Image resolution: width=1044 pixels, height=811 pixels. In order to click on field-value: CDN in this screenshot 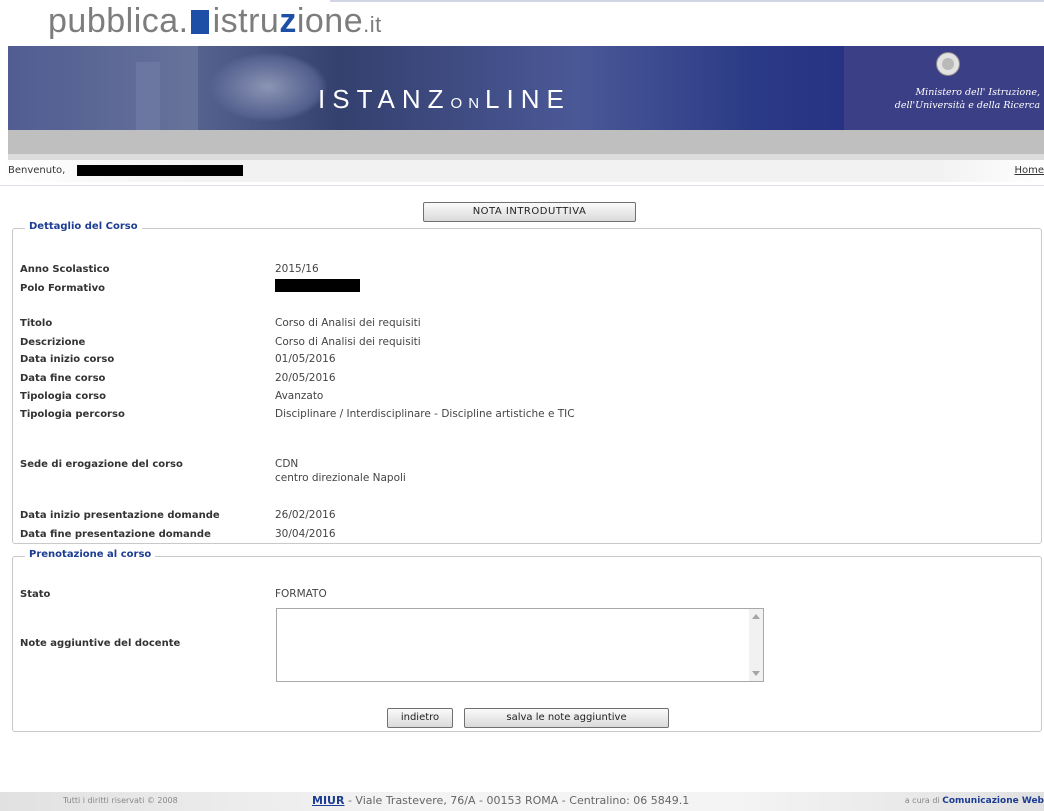, I will do `click(287, 464)`.